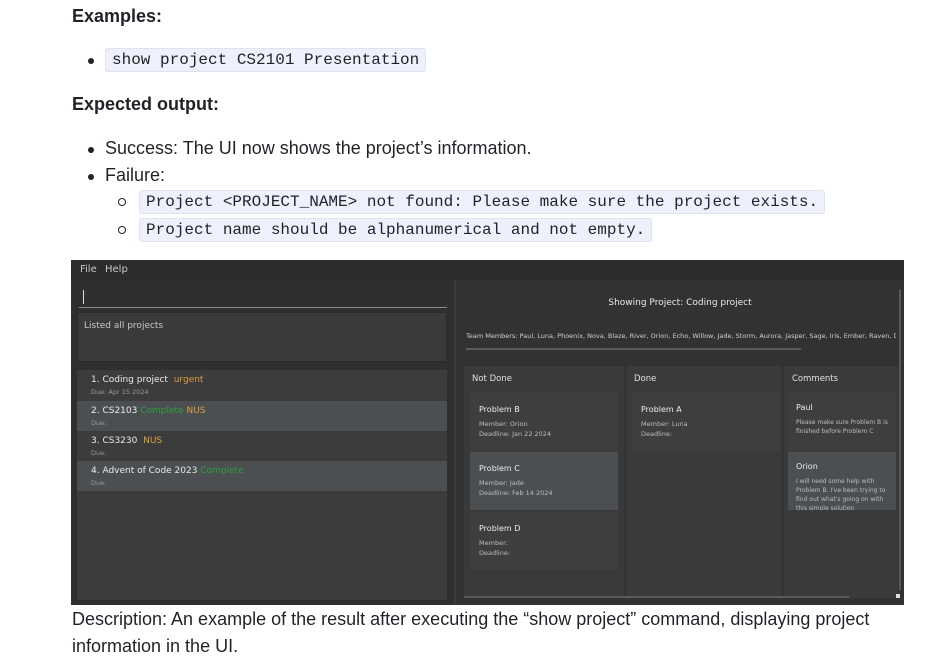 Image resolution: width=946 pixels, height=659 pixels. What do you see at coordinates (114, 411) in the screenshot?
I see `project-name: 2. CS2103` at bounding box center [114, 411].